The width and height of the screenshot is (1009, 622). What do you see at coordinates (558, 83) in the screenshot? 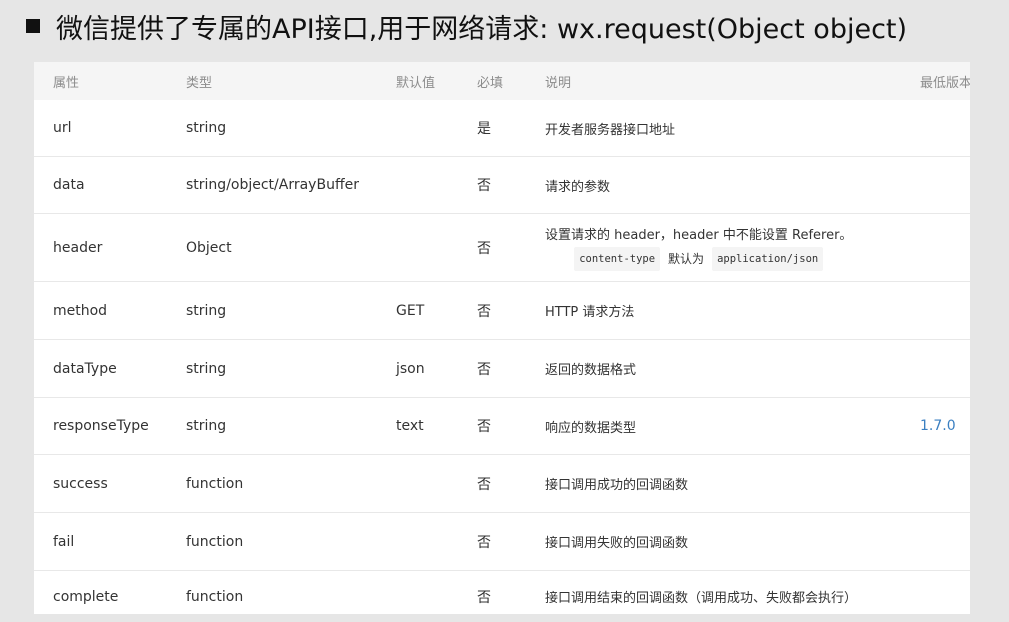
I see `header-description: 说明` at bounding box center [558, 83].